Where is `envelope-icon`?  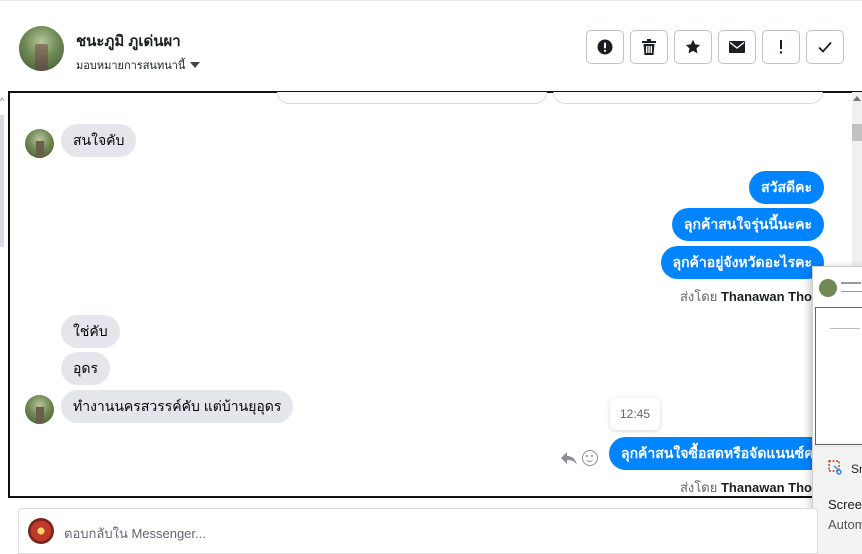 envelope-icon is located at coordinates (737, 47).